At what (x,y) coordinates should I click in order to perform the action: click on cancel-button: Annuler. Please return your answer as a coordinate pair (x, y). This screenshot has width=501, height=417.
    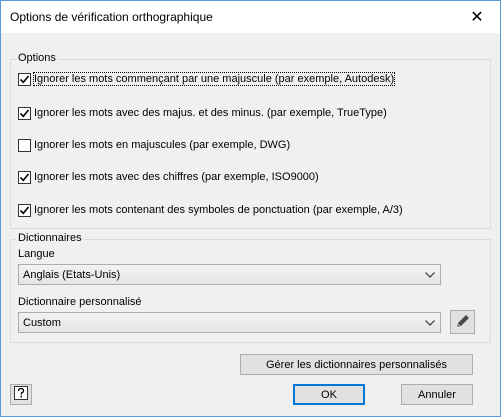
    Looking at the image, I should click on (437, 394).